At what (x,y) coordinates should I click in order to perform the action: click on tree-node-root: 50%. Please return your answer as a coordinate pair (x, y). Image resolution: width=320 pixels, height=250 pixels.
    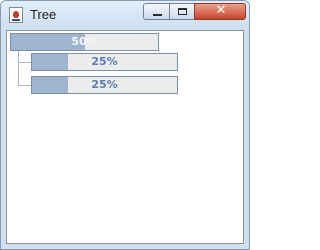
    Looking at the image, I should click on (84, 42).